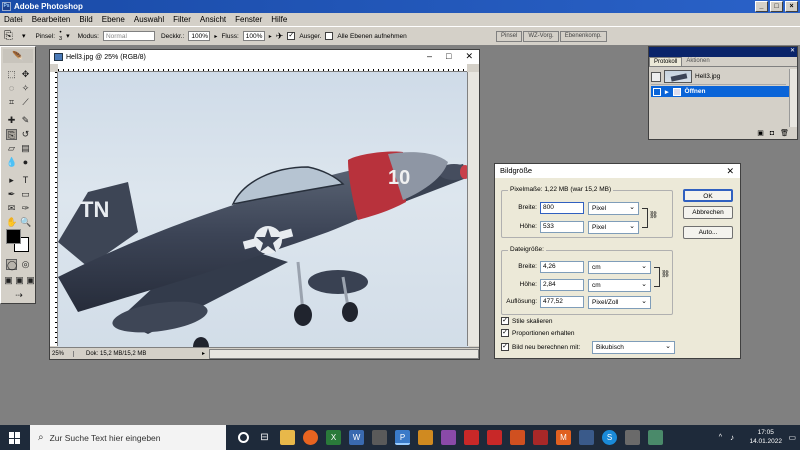  What do you see at coordinates (149, 19) in the screenshot?
I see `menu-auswahl: Auswahl` at bounding box center [149, 19].